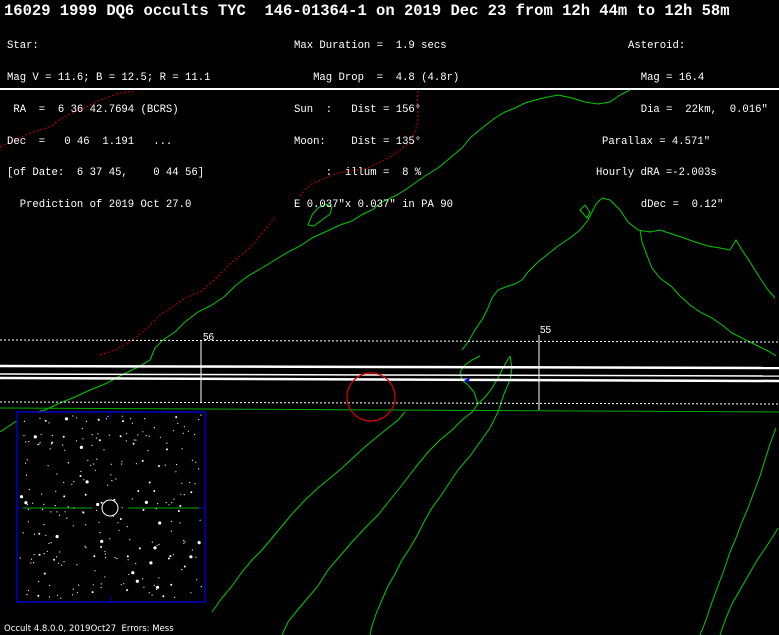 This screenshot has width=779, height=635. What do you see at coordinates (106, 173) in the screenshot?
I see `star-info-line: [of Date: 6 37 45, 0 44 56]` at bounding box center [106, 173].